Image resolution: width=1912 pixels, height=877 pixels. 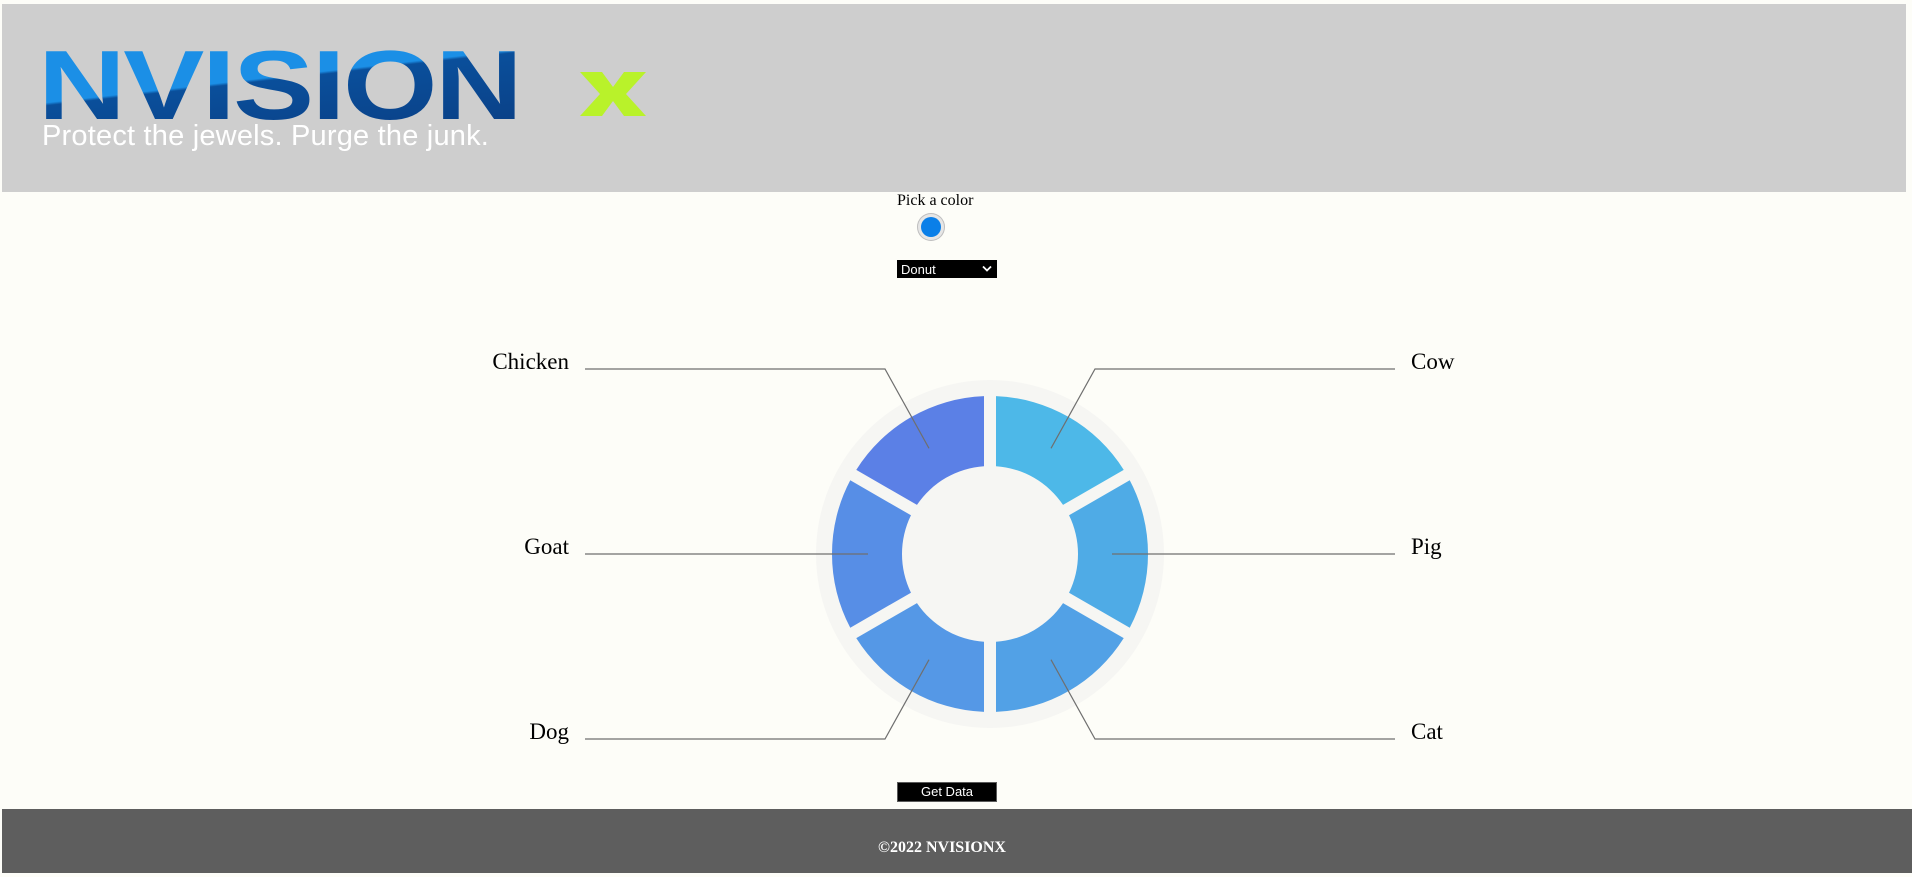 I want to click on chart-type-select: Donut, so click(x=947, y=269).